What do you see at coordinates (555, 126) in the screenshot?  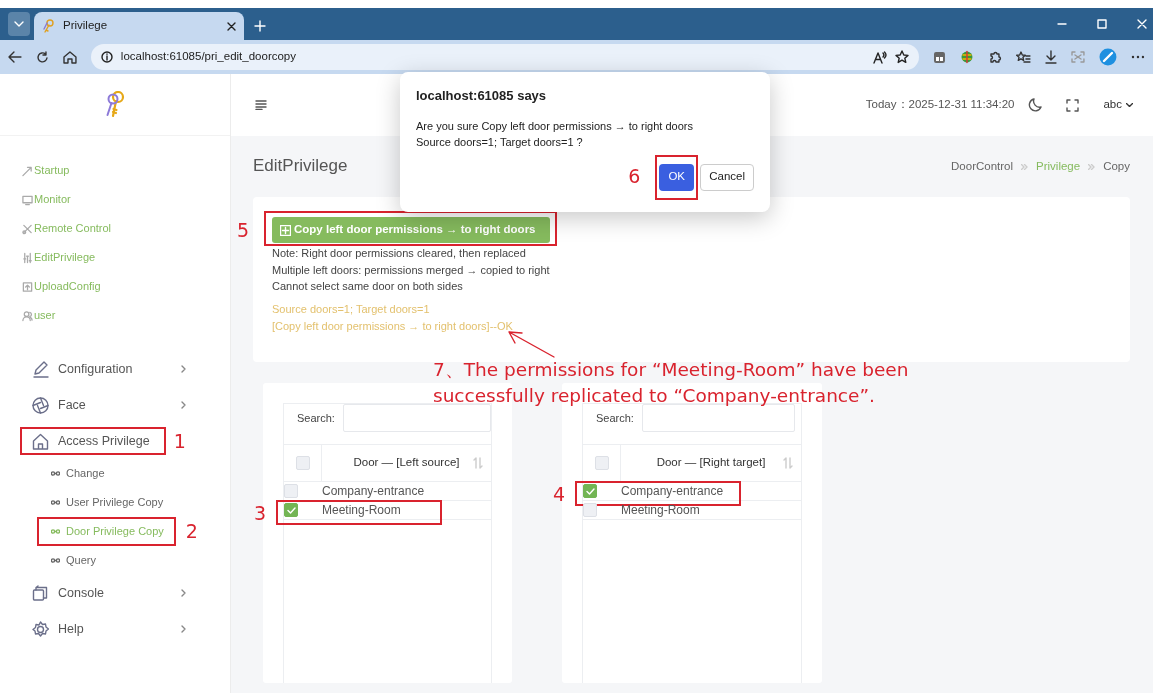 I see `dialog-message: Are you sure Copy left door permissions → to right doors` at bounding box center [555, 126].